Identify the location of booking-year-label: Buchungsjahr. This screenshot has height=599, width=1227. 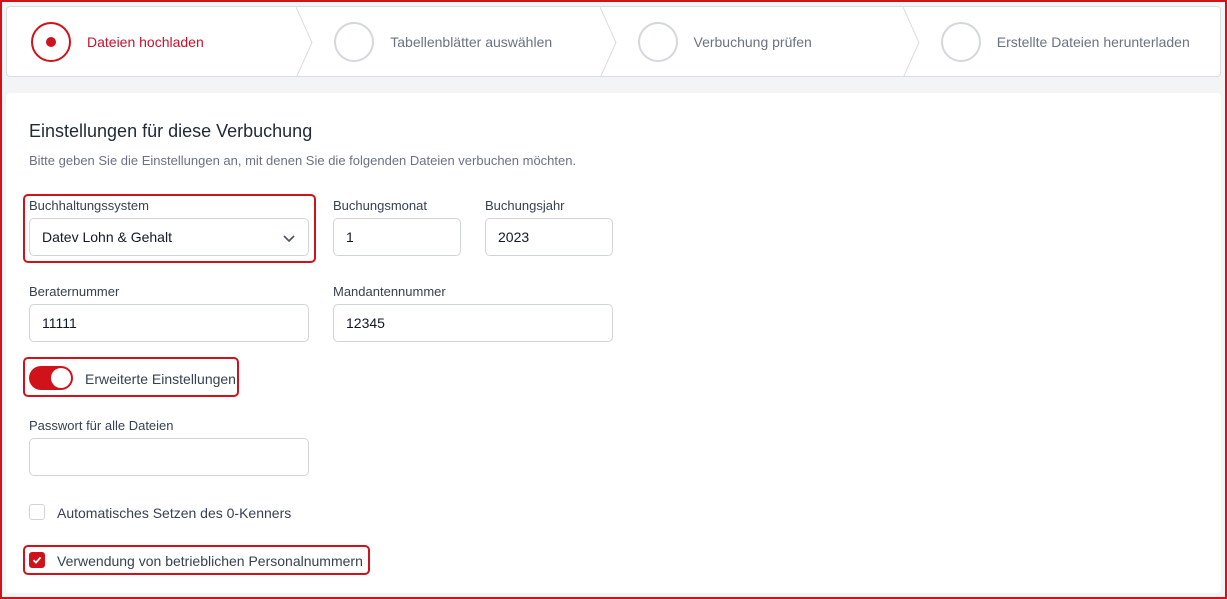
(525, 205).